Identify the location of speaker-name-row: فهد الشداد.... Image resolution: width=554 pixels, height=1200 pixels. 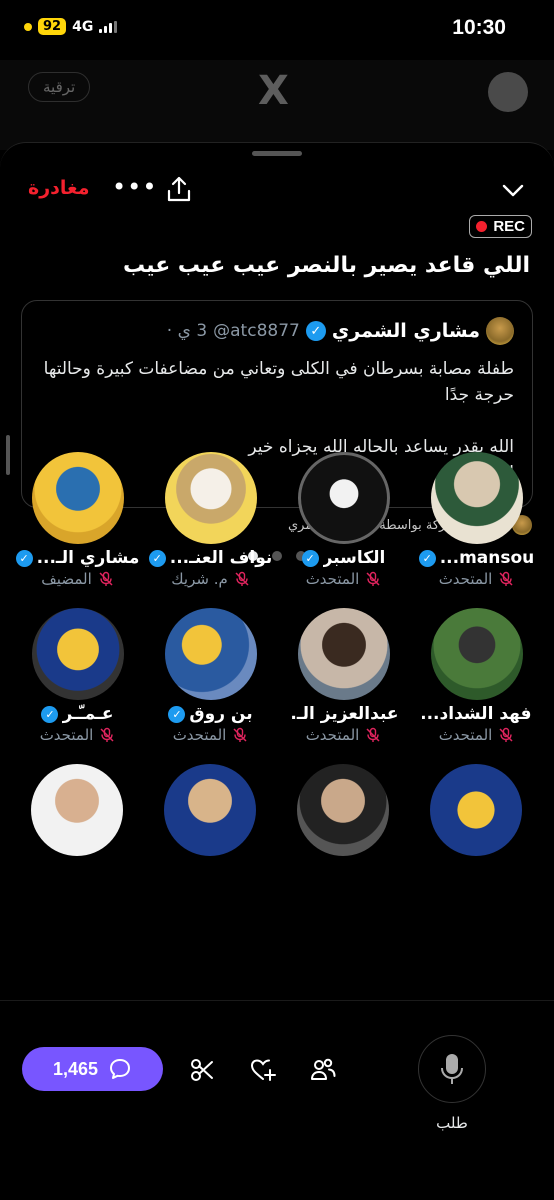
(476, 714).